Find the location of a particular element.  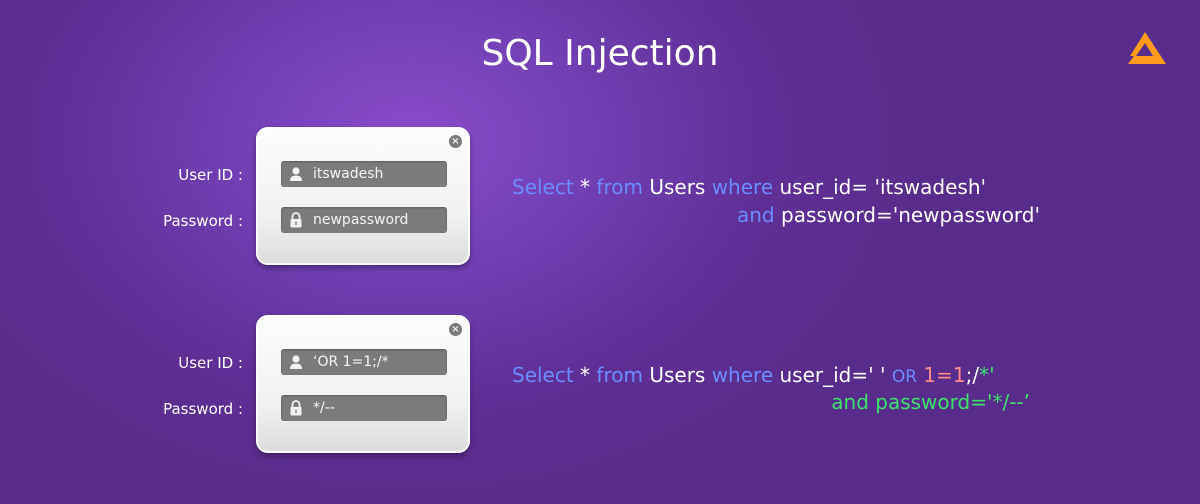

semicolon: ;/ is located at coordinates (972, 375).